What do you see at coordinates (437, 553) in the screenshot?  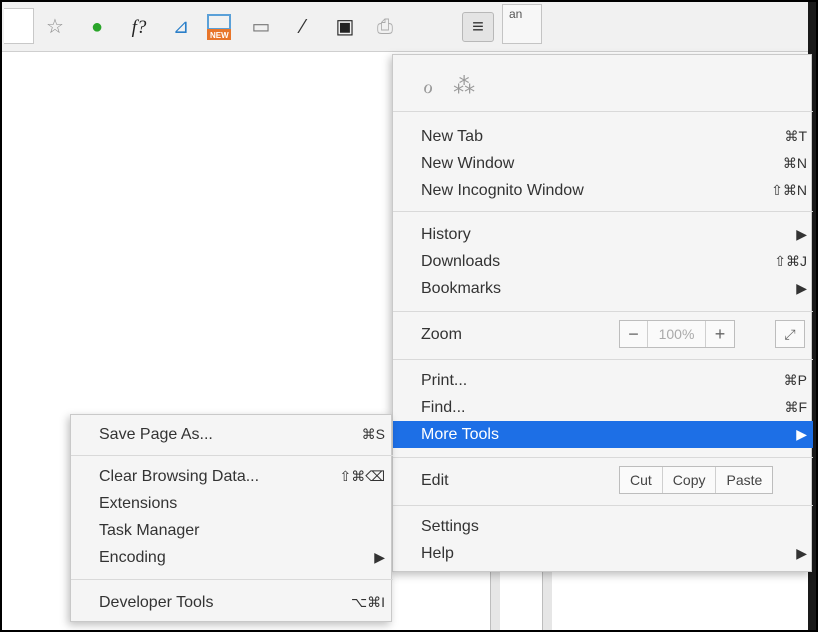 I see `menu-item-label: Help` at bounding box center [437, 553].